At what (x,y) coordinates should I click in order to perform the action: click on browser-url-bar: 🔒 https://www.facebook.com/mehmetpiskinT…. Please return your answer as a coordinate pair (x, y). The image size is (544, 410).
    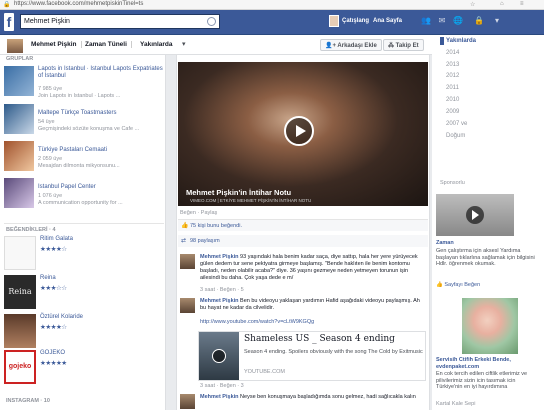
    Looking at the image, I should click on (272, 5).